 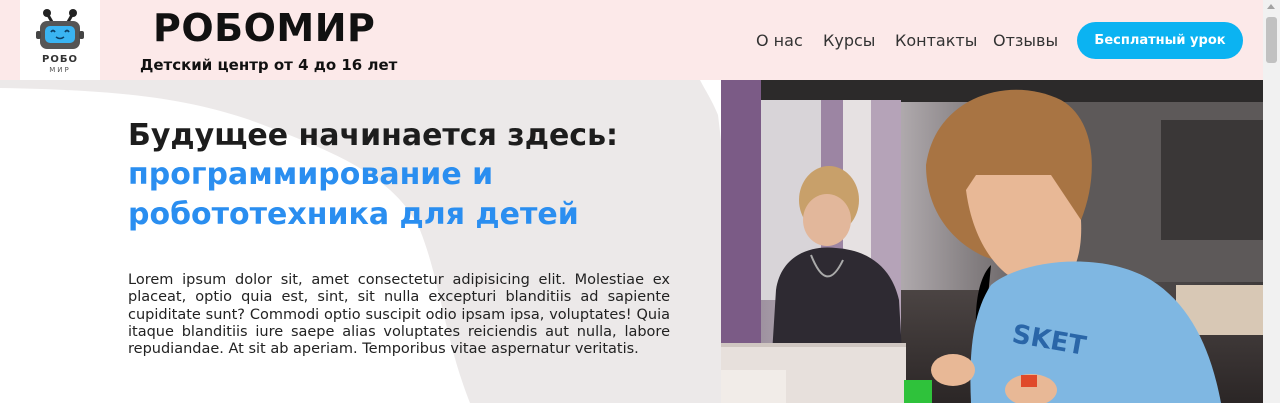 What do you see at coordinates (779, 40) in the screenshot?
I see `nav-link-about: О нас` at bounding box center [779, 40].